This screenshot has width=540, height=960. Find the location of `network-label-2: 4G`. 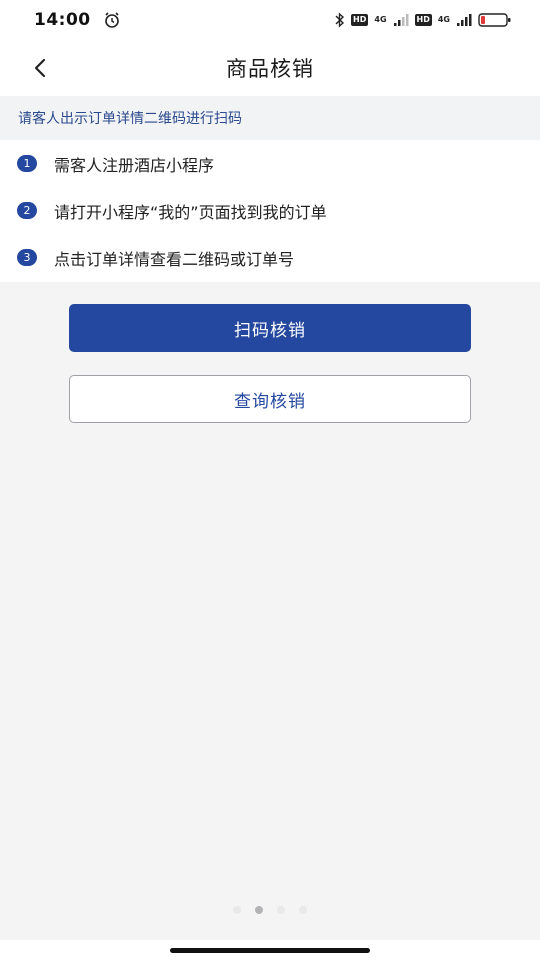

network-label-2: 4G is located at coordinates (443, 19).